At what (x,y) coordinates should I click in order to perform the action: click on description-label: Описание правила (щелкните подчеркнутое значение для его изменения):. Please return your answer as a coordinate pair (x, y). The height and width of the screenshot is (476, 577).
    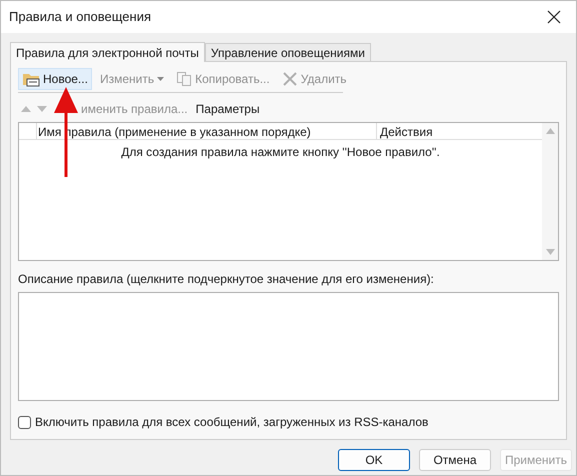
    Looking at the image, I should click on (226, 279).